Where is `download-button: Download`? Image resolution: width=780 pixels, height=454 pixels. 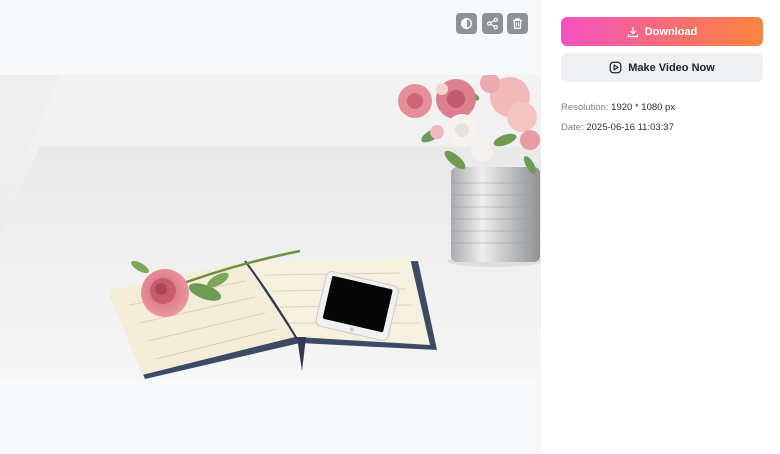
download-button: Download is located at coordinates (662, 31).